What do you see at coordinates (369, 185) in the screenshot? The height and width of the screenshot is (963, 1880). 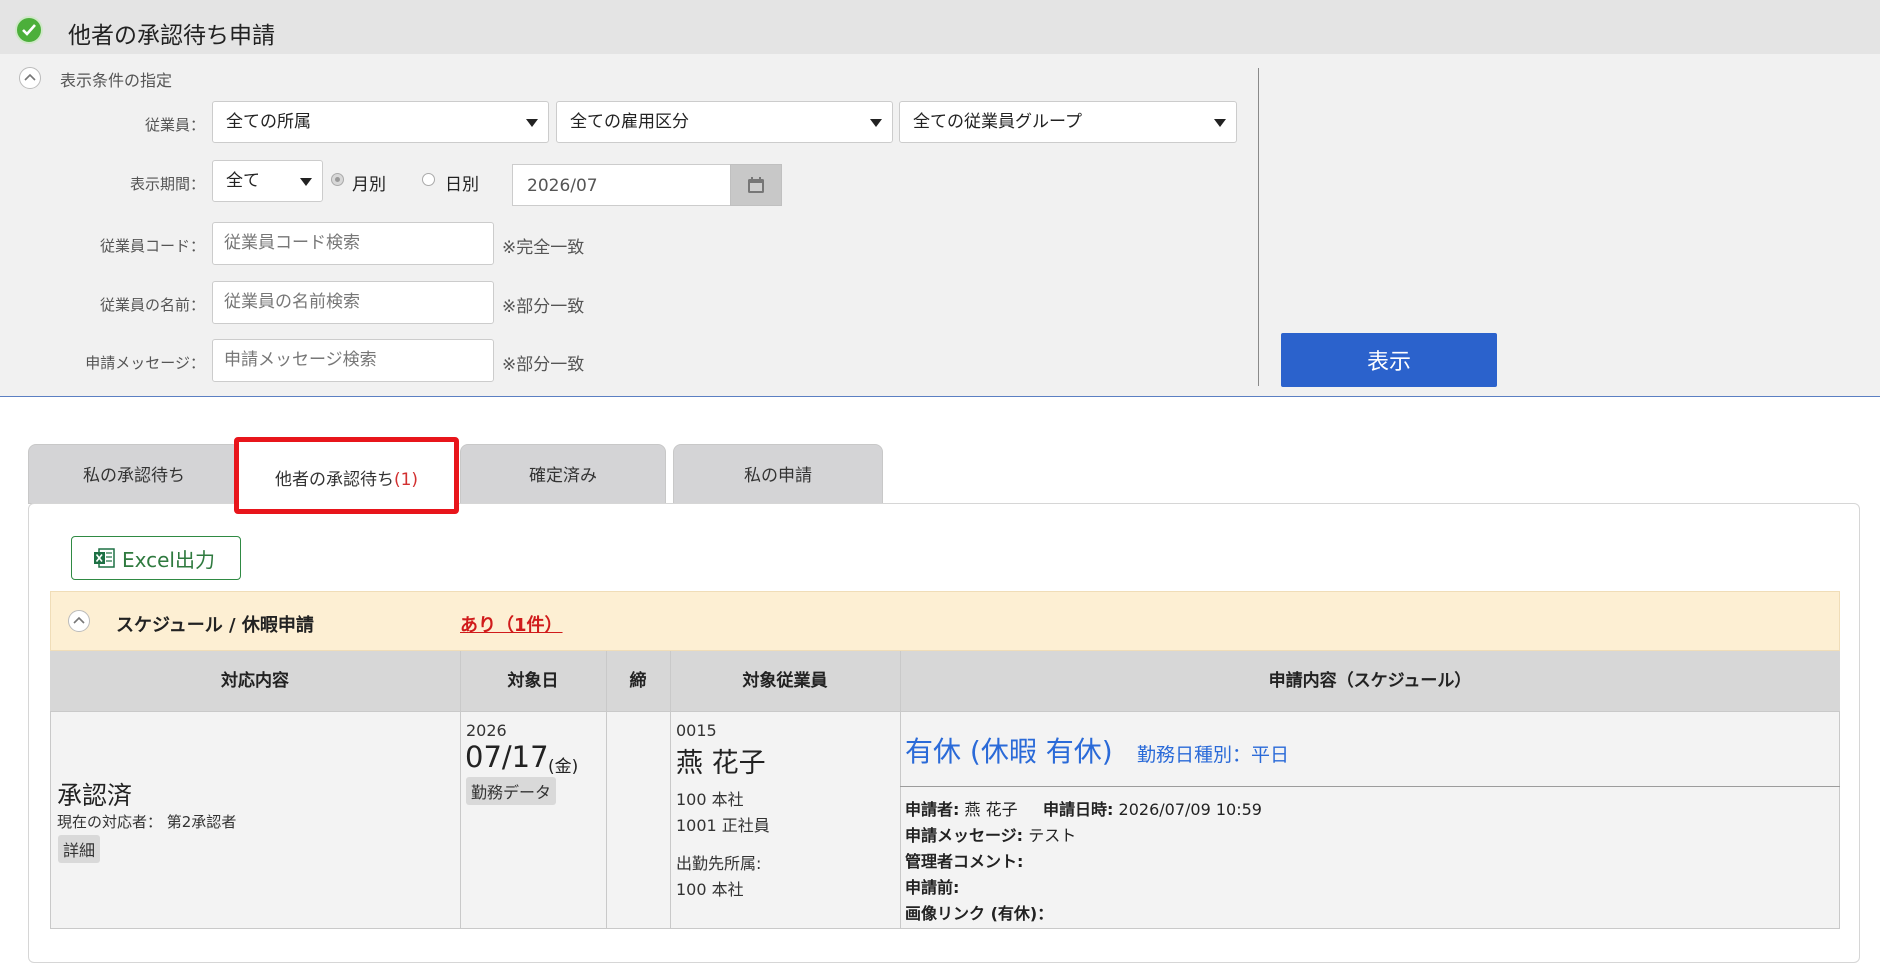 I see `monthly-radio-label: 月別` at bounding box center [369, 185].